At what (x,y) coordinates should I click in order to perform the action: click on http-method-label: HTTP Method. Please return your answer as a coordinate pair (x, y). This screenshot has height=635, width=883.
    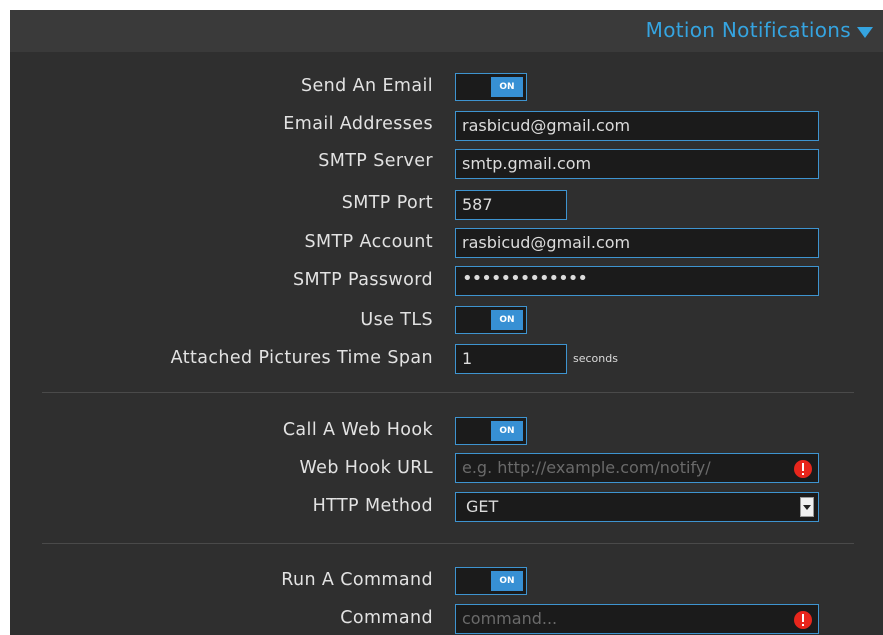
    Looking at the image, I should click on (372, 506).